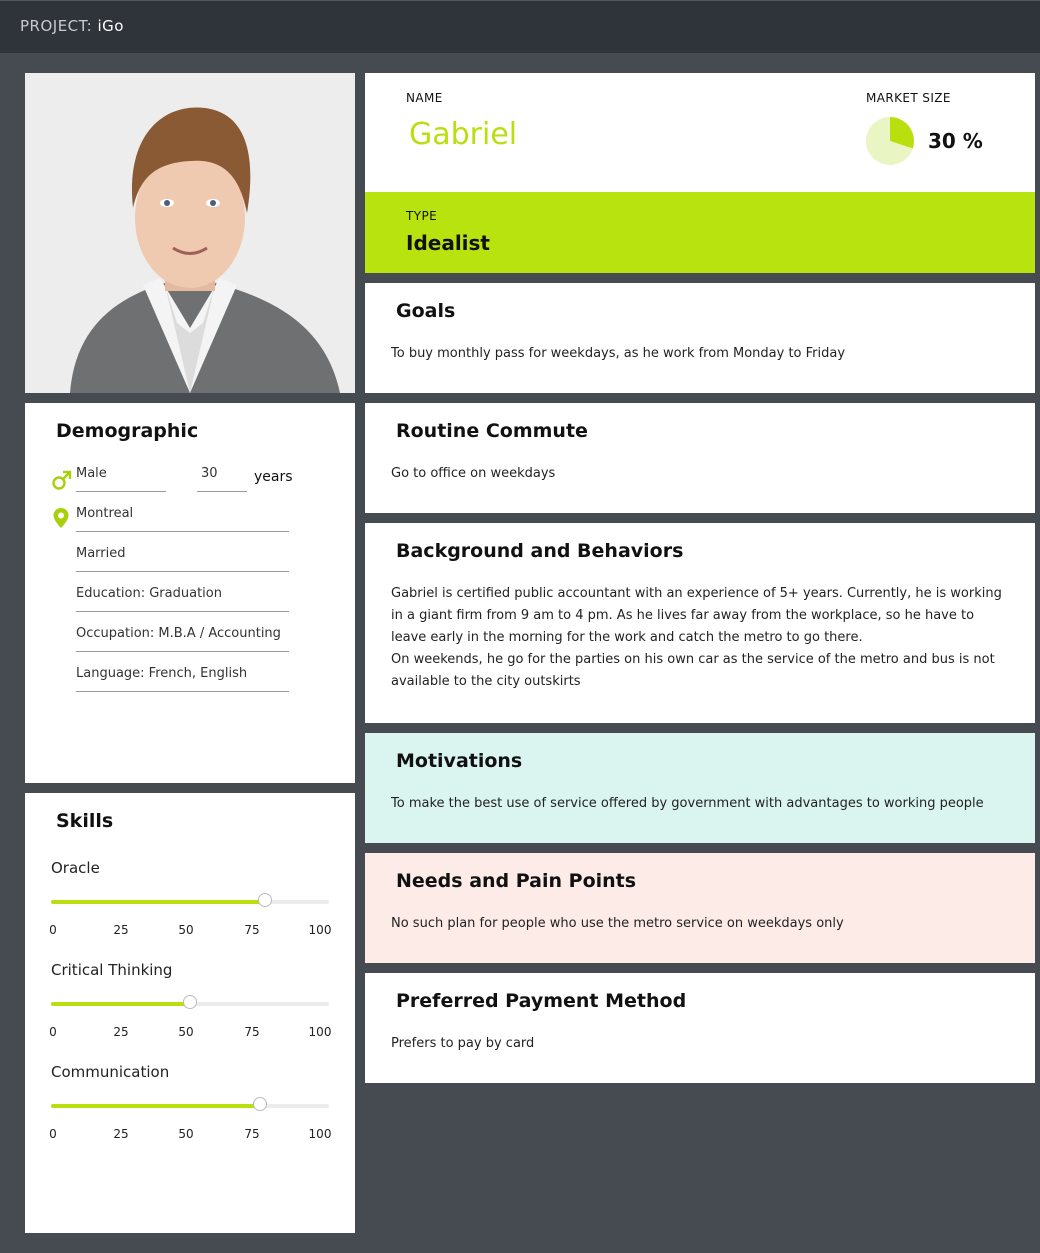 The height and width of the screenshot is (1253, 1040). Describe the element at coordinates (448, 243) in the screenshot. I see `persona-type: Idealist` at that location.